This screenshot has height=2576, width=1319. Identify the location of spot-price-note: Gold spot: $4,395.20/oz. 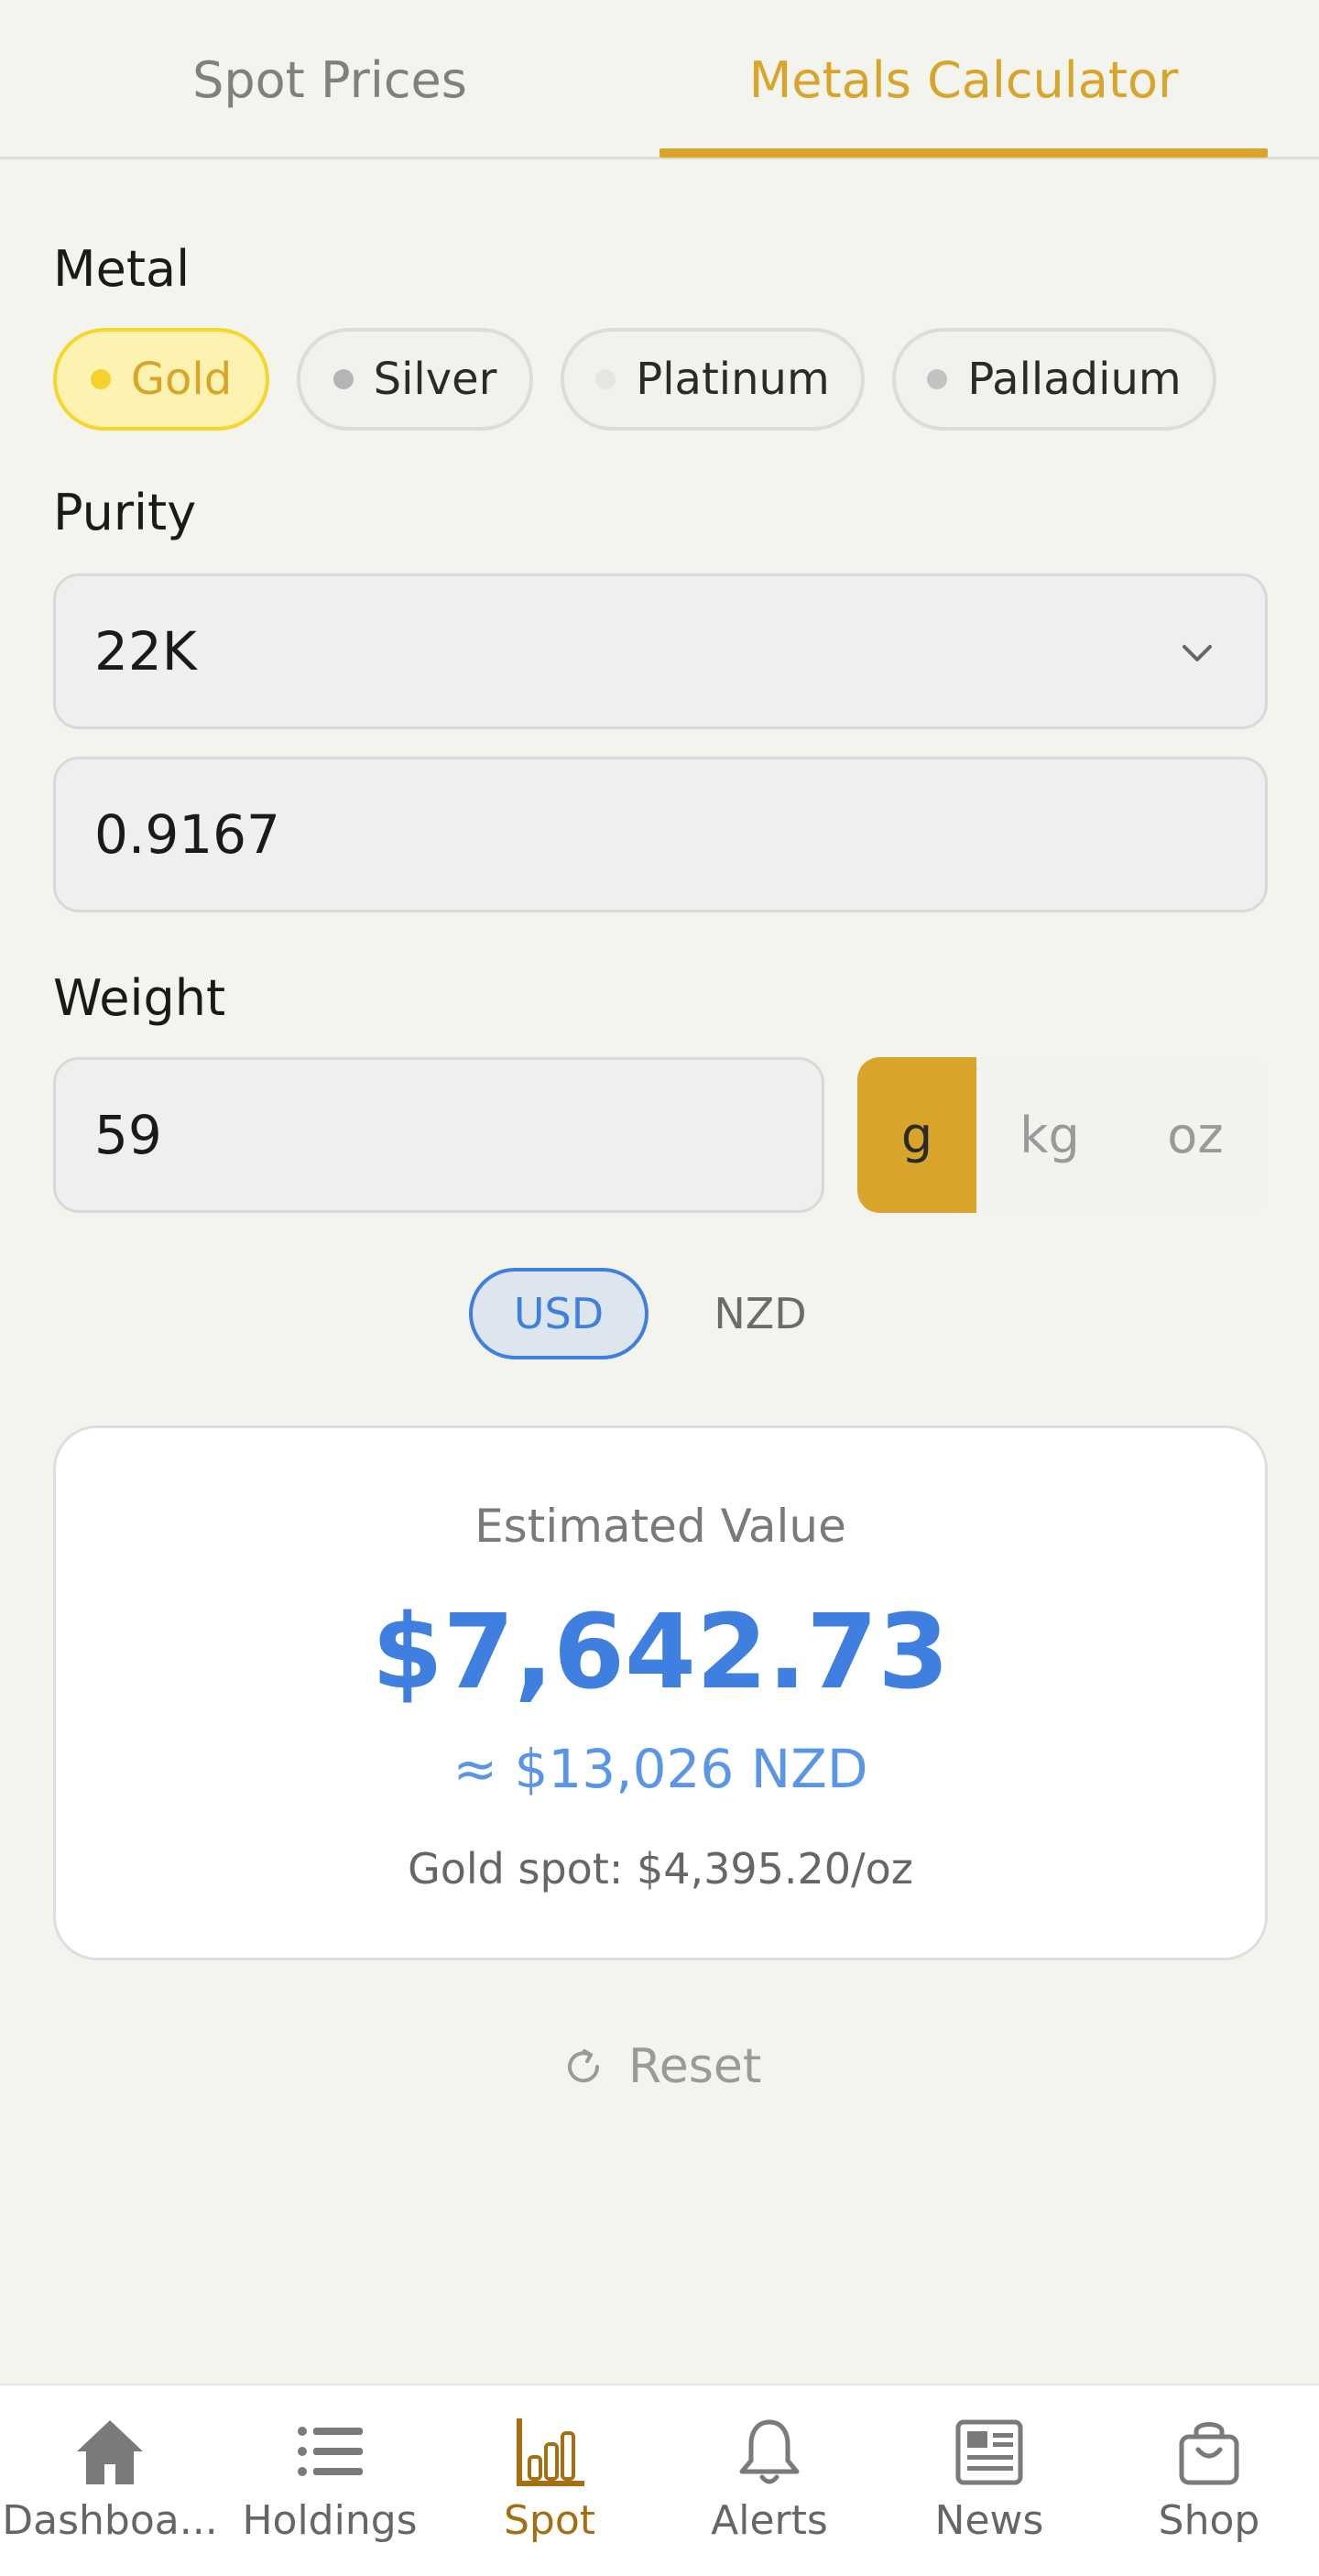
(660, 1869).